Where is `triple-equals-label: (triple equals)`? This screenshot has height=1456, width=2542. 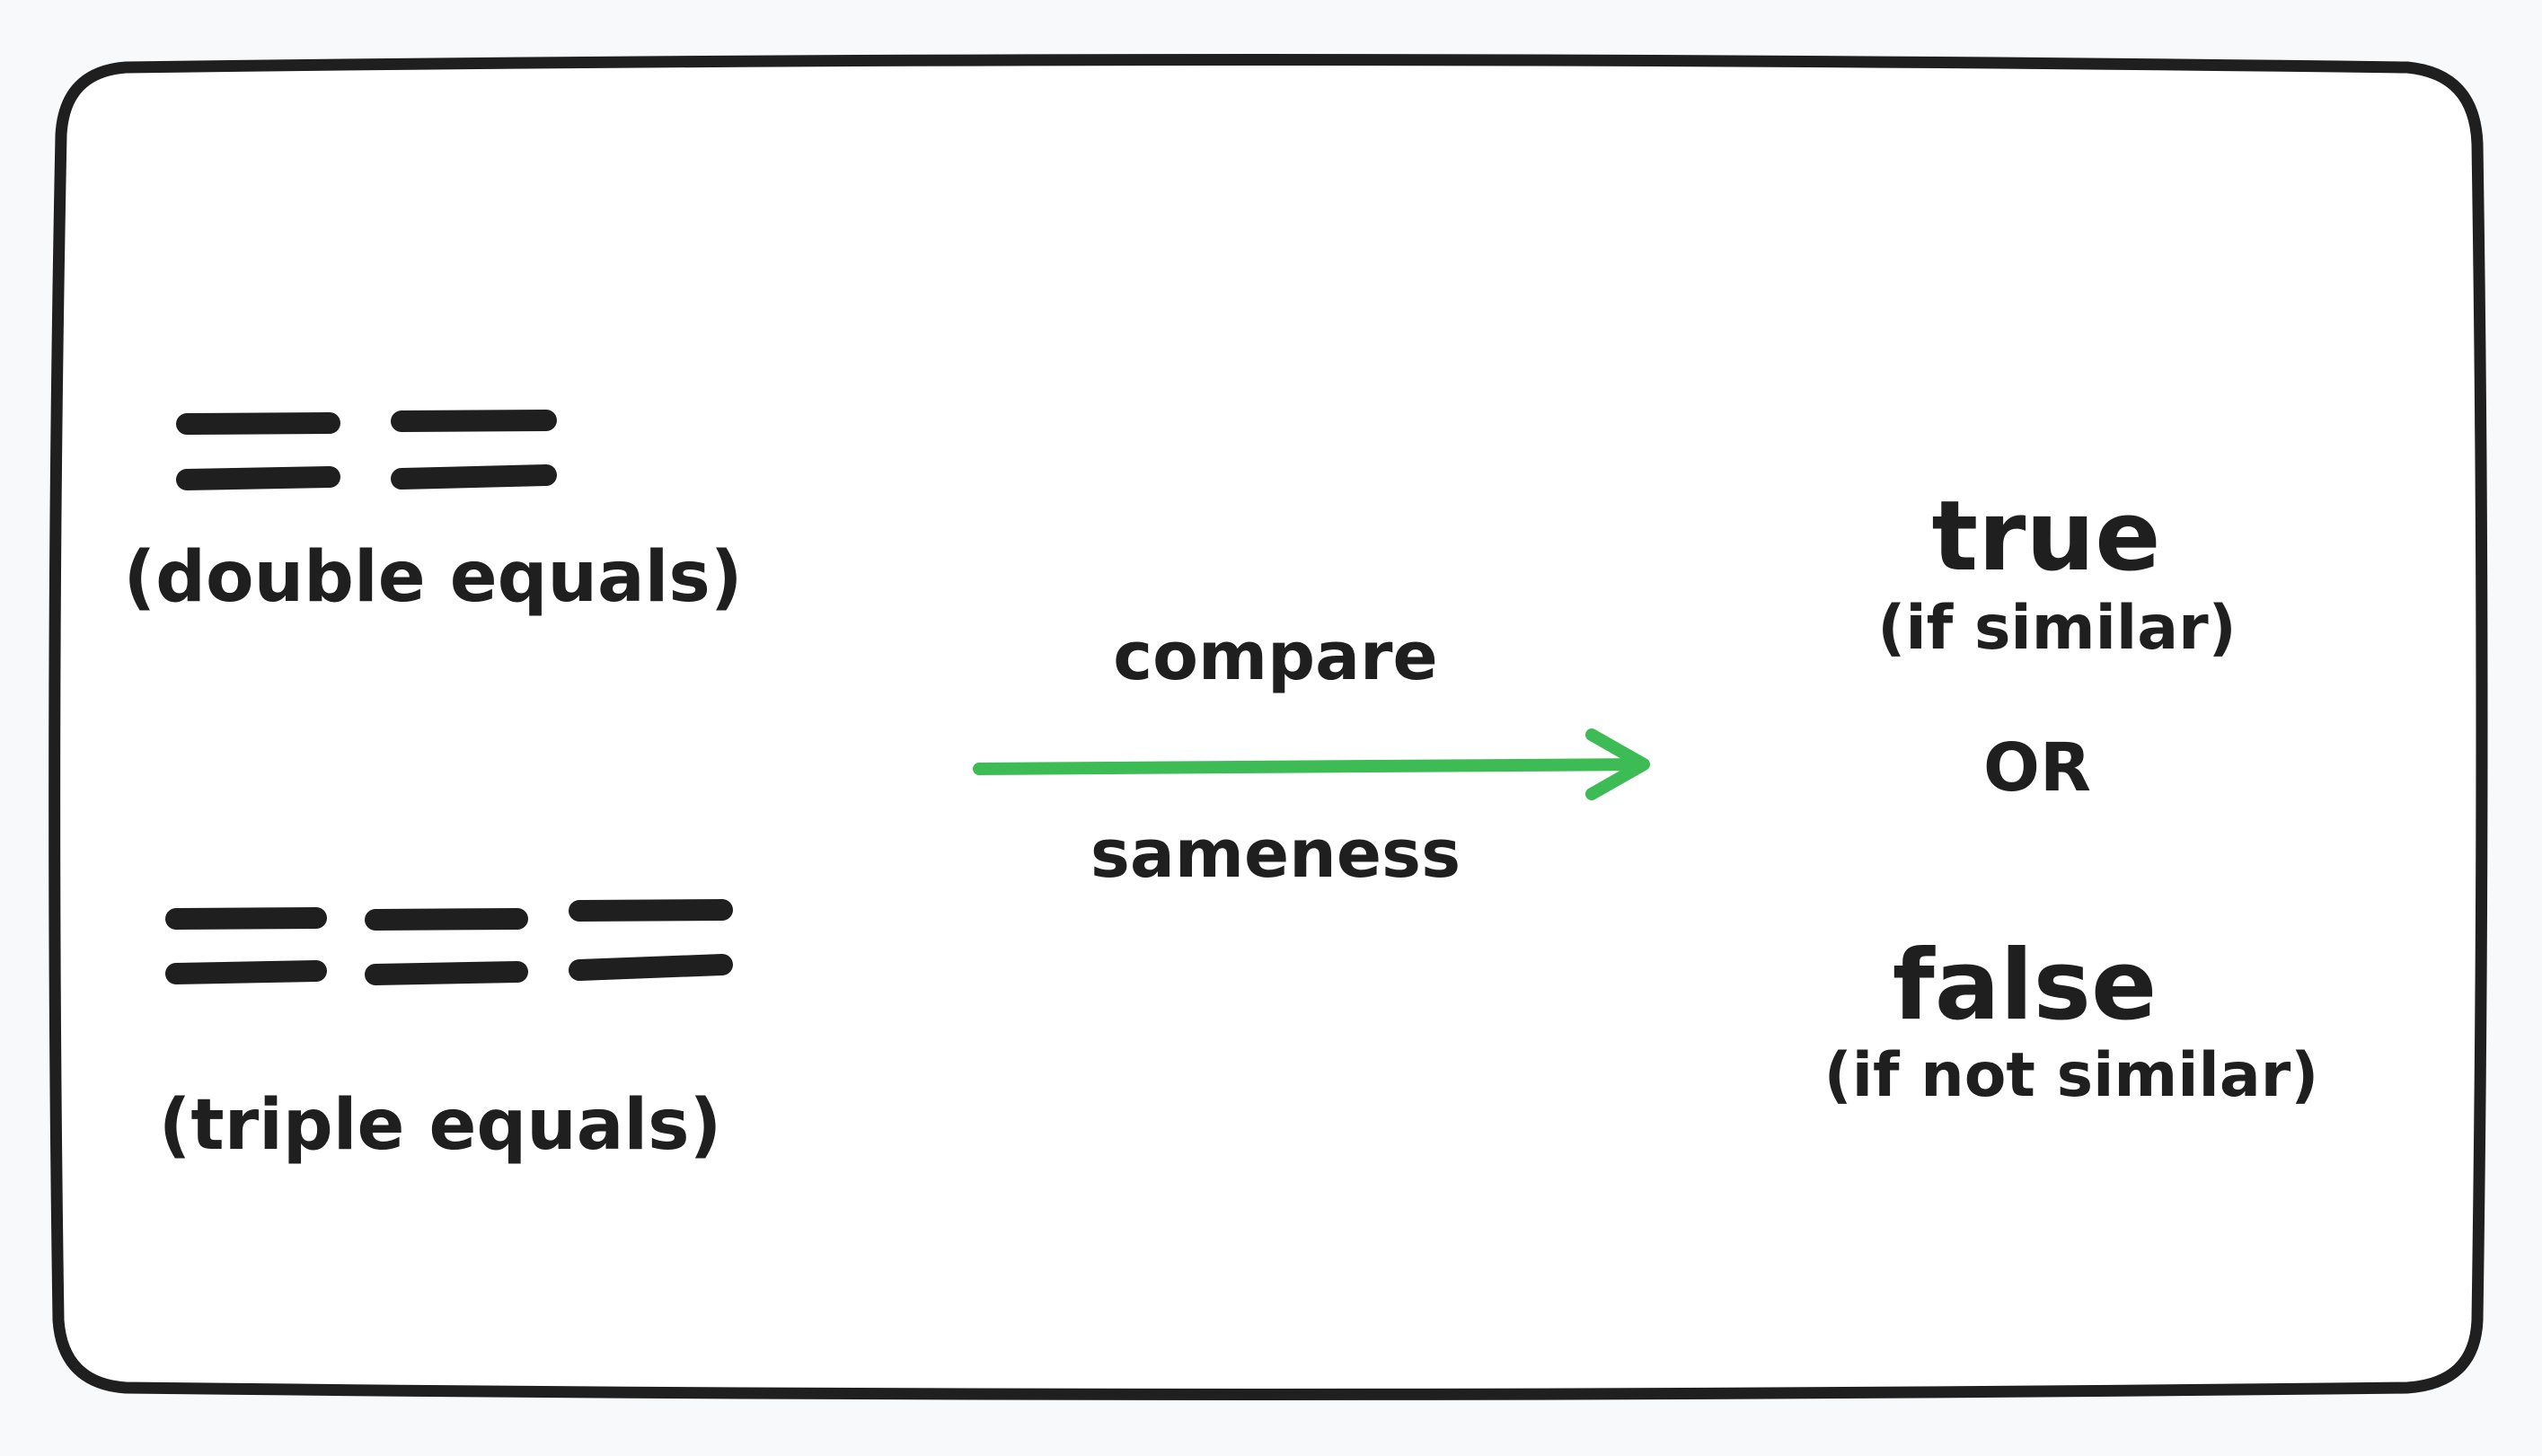 triple-equals-label: (triple equals) is located at coordinates (440, 1125).